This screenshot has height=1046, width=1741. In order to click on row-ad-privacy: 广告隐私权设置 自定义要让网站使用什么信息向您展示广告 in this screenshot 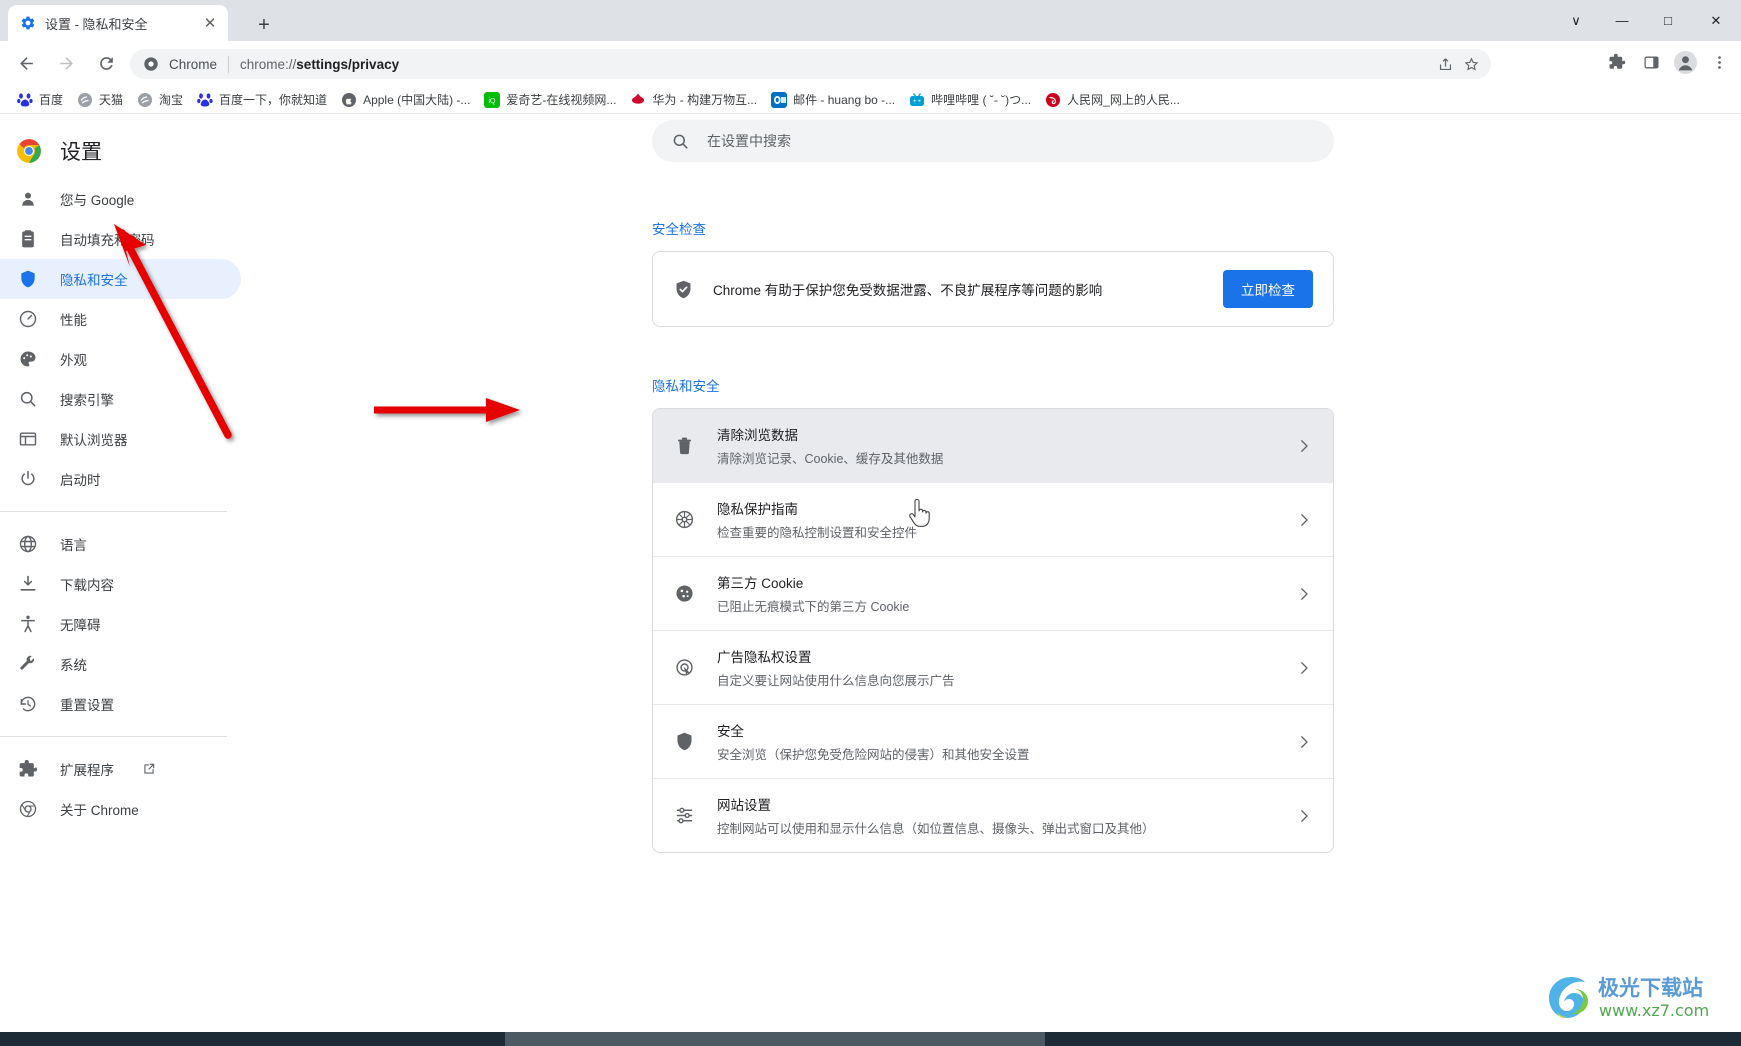, I will do `click(993, 667)`.